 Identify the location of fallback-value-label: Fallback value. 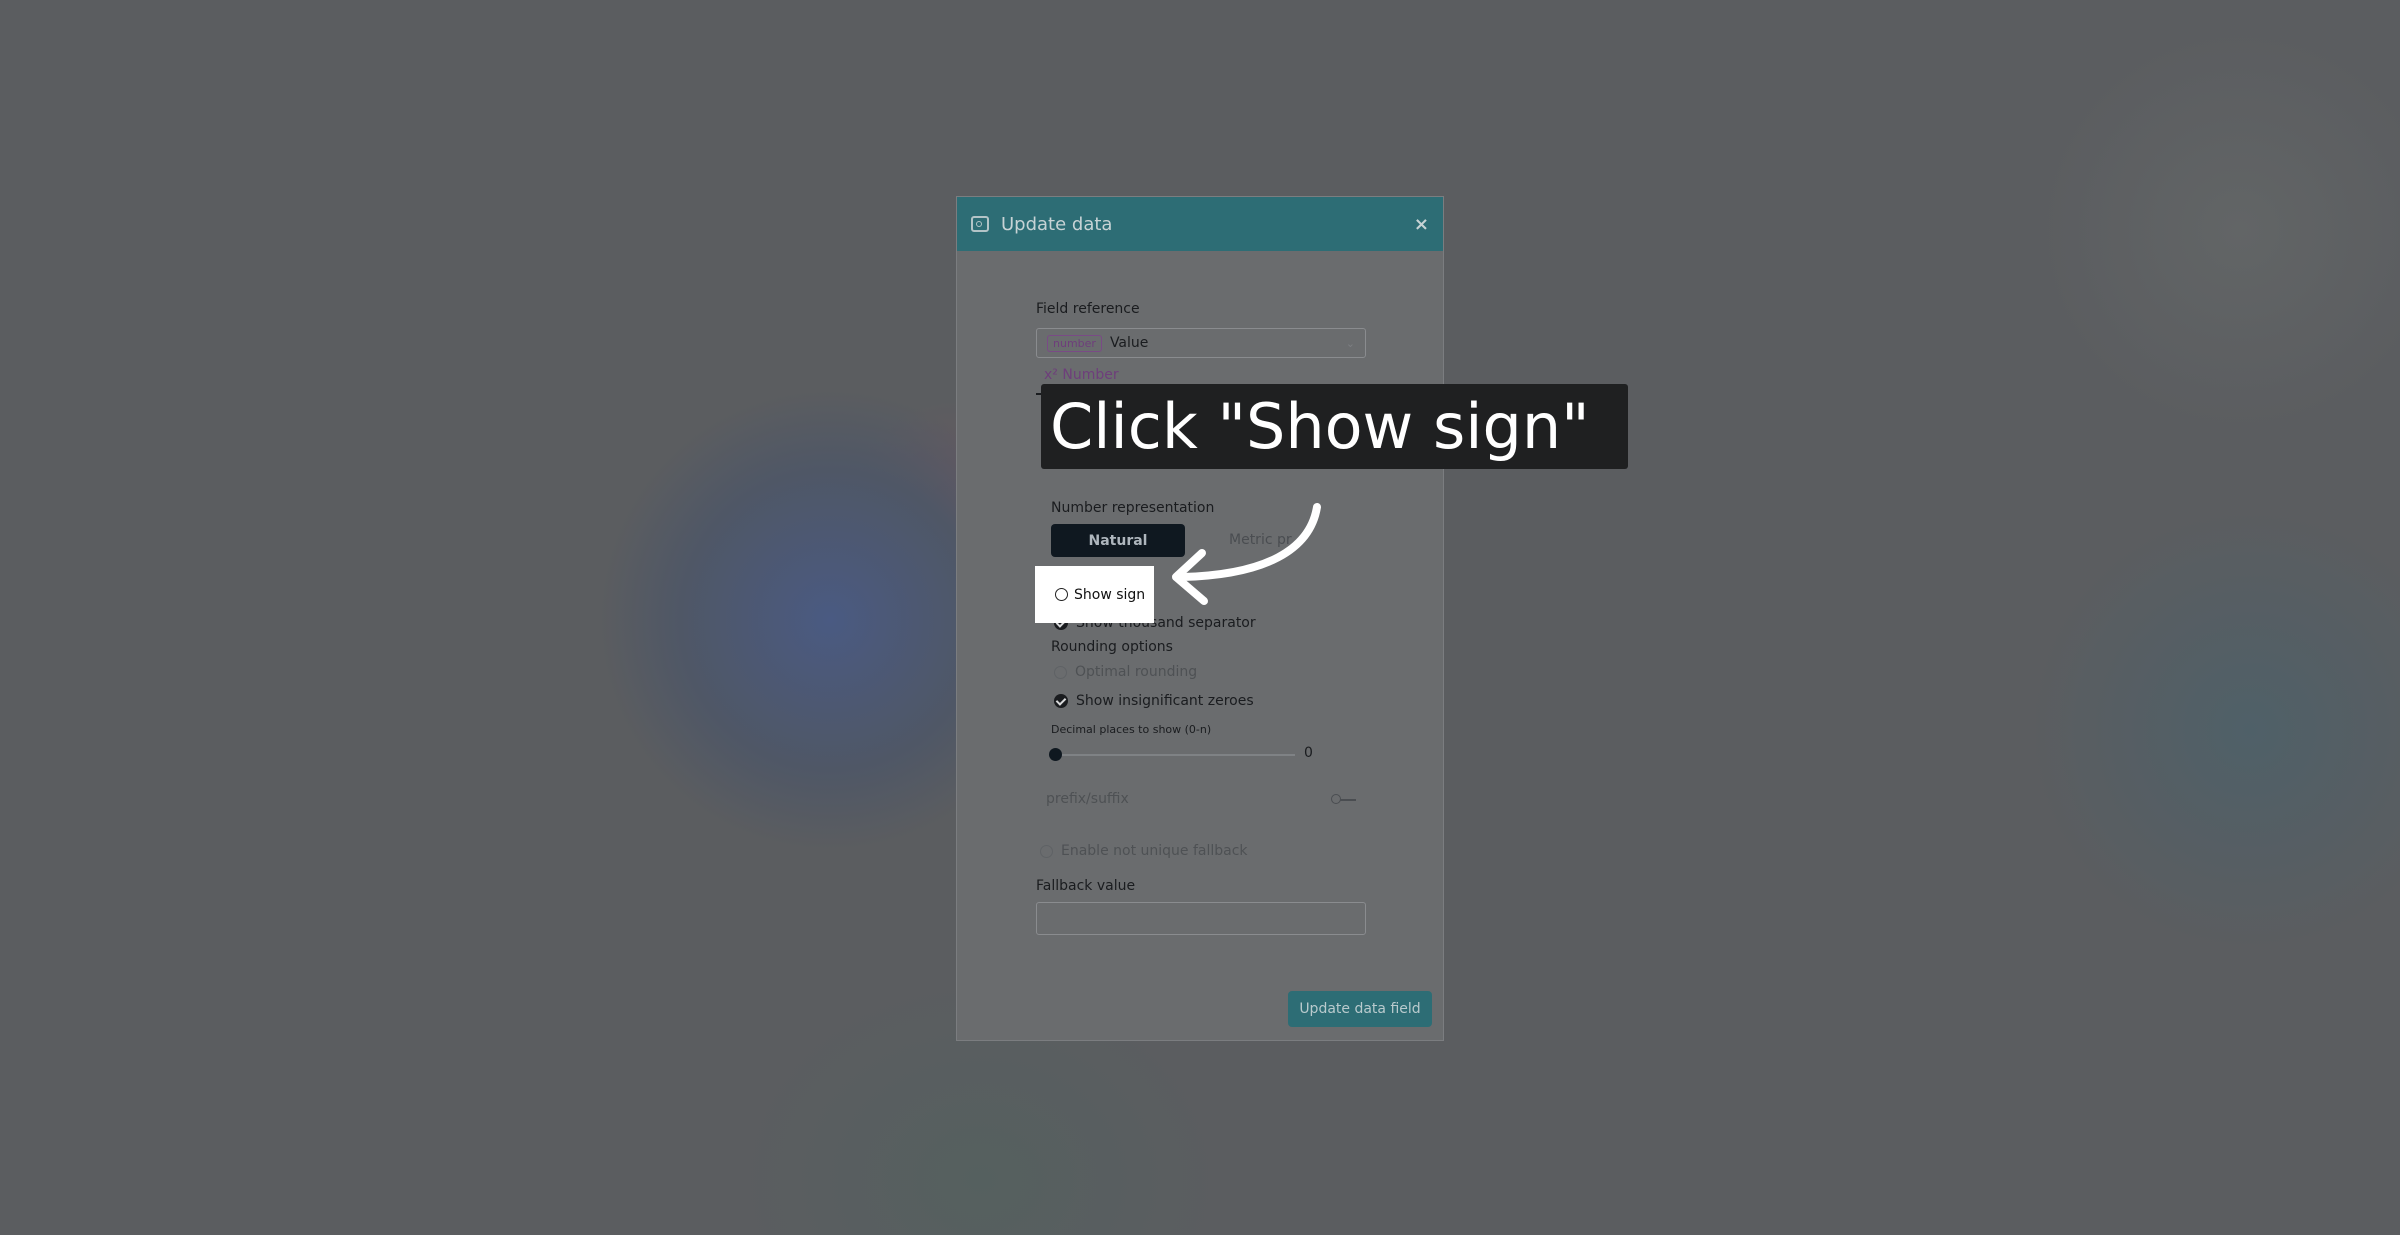
(1086, 886).